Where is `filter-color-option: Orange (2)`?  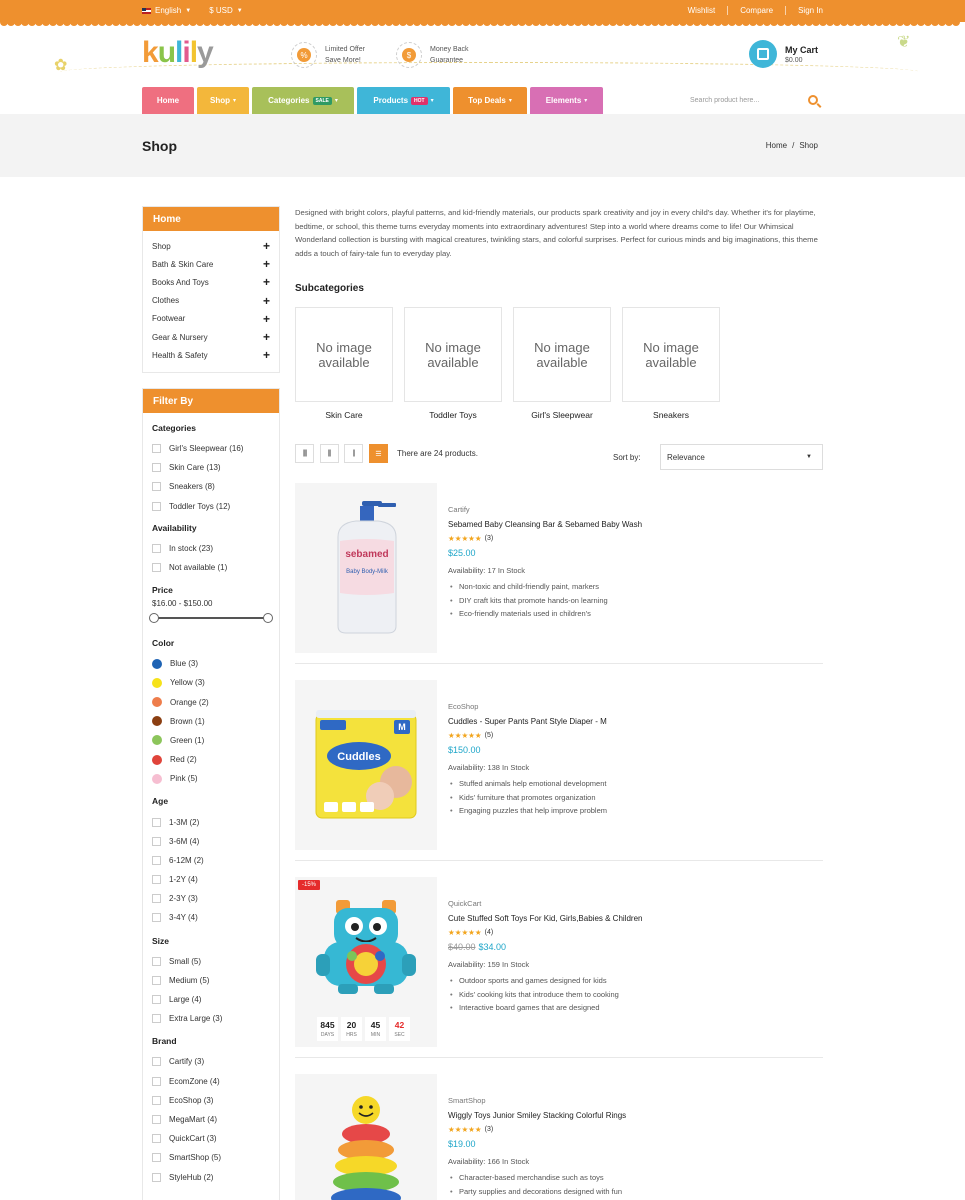 filter-color-option: Orange (2) is located at coordinates (211, 702).